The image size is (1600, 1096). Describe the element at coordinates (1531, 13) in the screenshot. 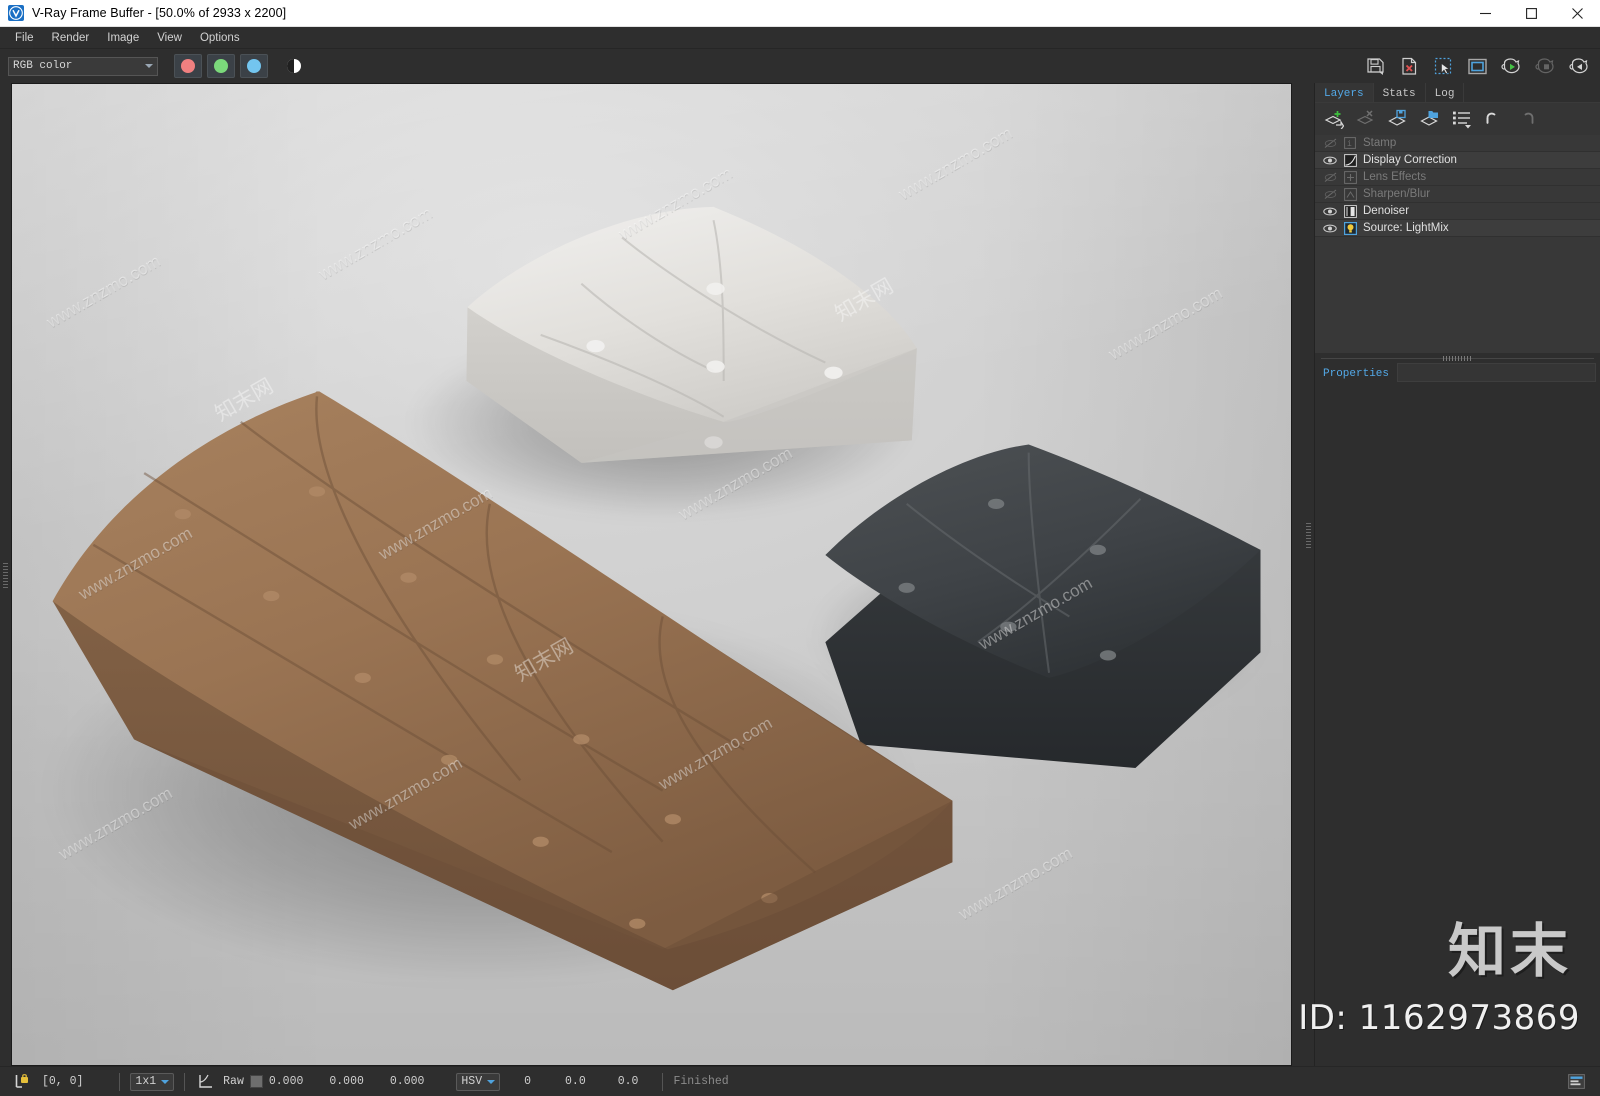

I see `maximize-button` at that location.